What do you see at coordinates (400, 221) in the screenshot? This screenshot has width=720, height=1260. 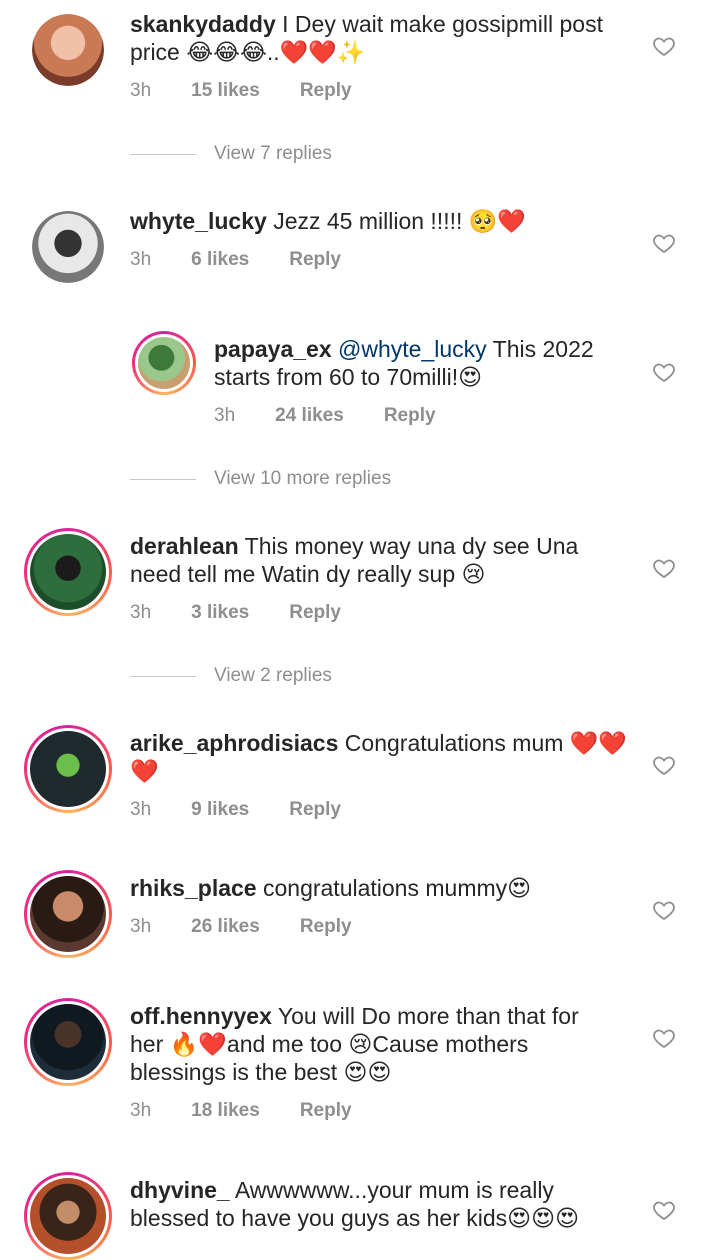 I see `comment-body: Jezz 45 million !!!!! 🥺❤️` at bounding box center [400, 221].